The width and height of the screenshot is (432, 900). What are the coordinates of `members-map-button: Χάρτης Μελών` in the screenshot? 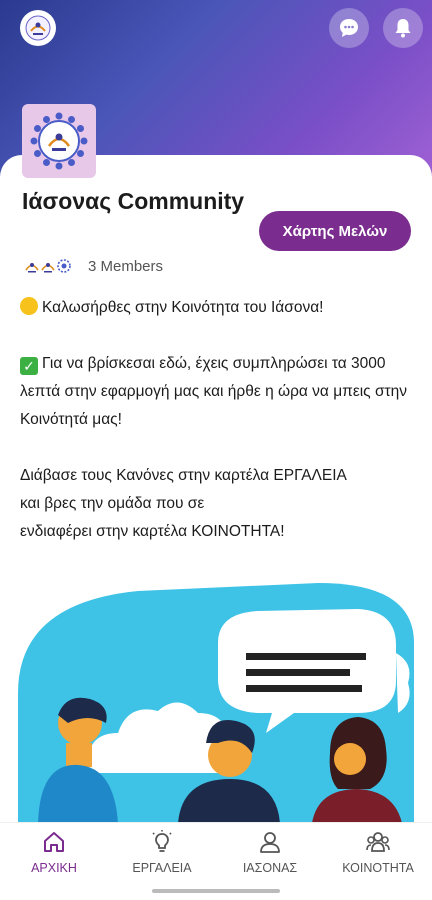 It's located at (335, 231).